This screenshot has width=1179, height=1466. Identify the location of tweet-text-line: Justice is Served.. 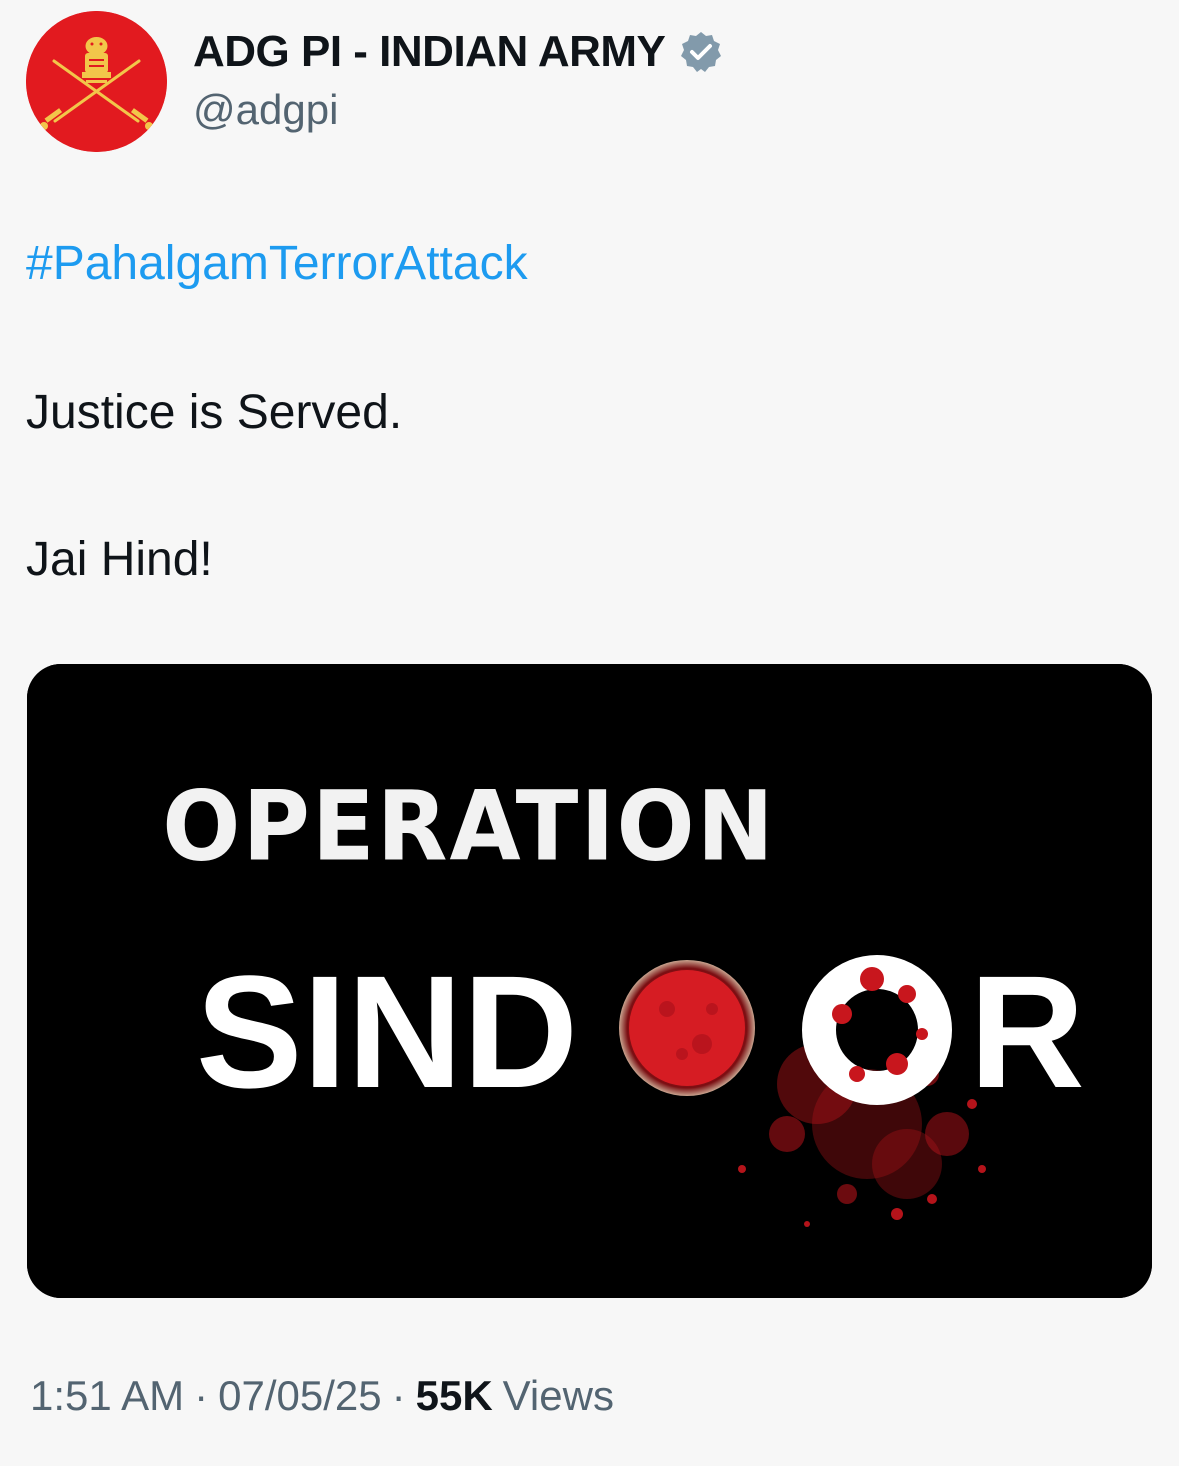
(214, 412).